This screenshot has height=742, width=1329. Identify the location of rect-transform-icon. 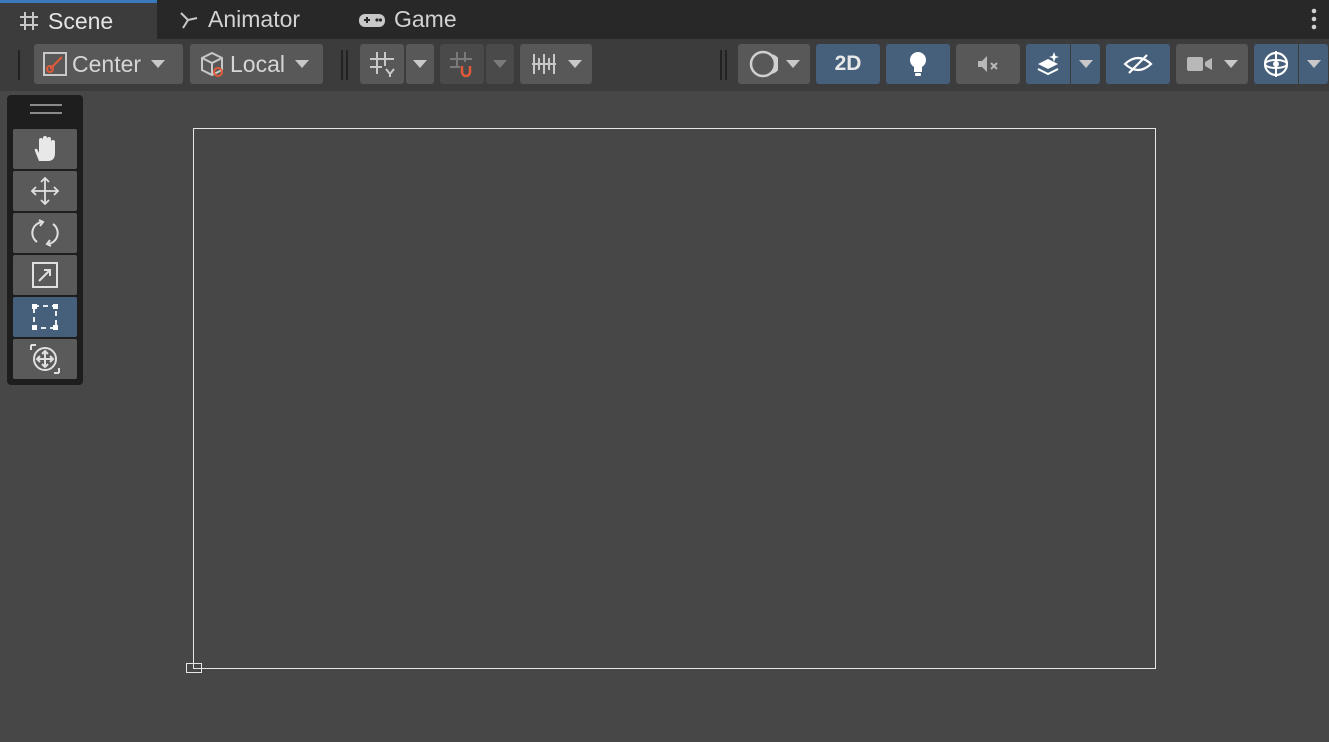
(45, 317).